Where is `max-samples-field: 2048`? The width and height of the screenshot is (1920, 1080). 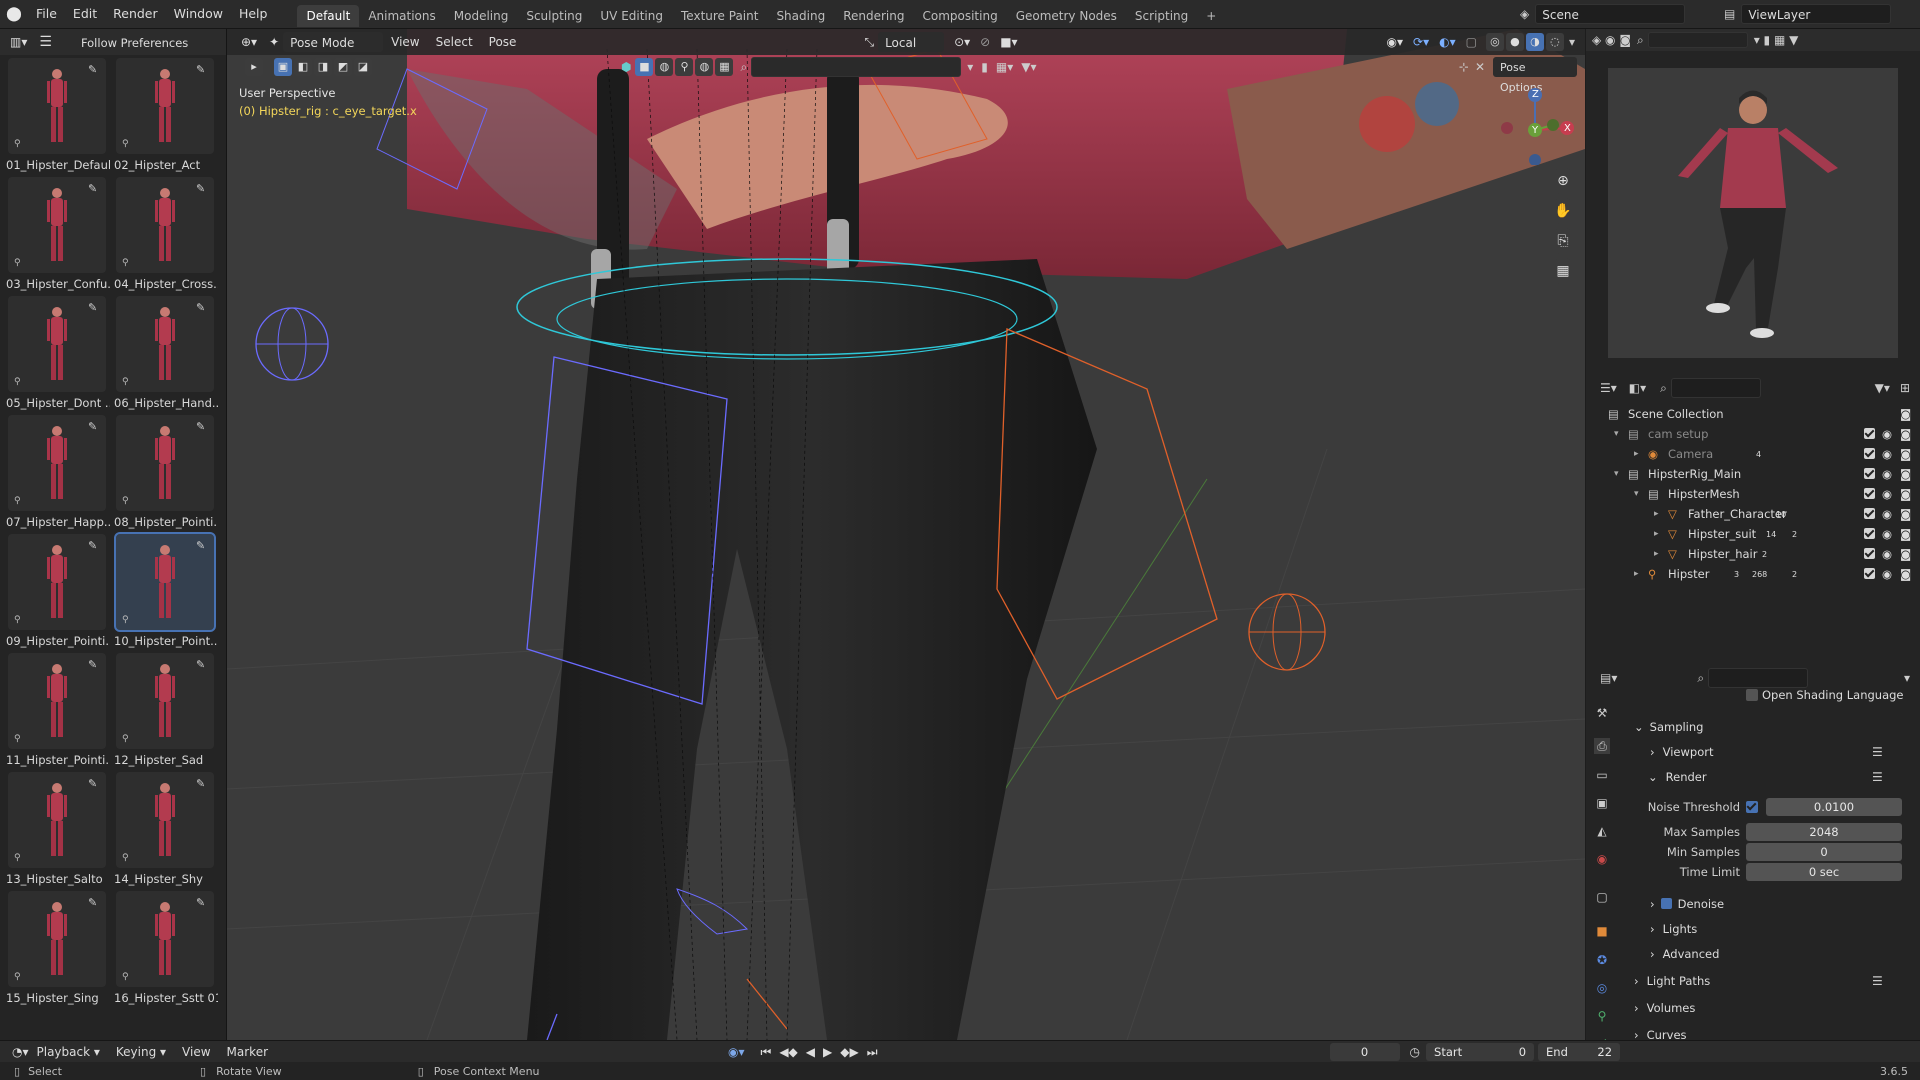
max-samples-field: 2048 is located at coordinates (1824, 832).